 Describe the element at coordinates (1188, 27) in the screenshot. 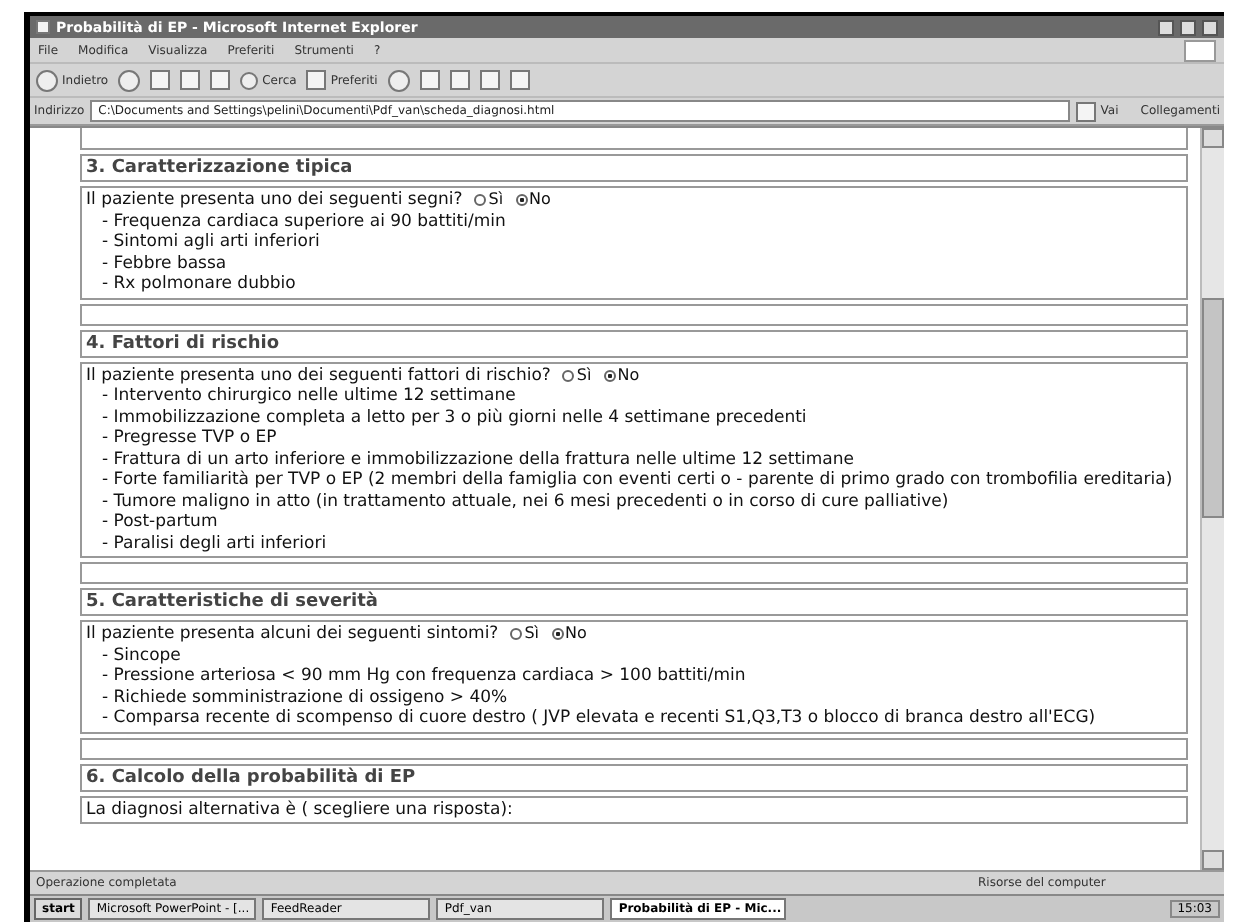

I see `maximize-button` at that location.